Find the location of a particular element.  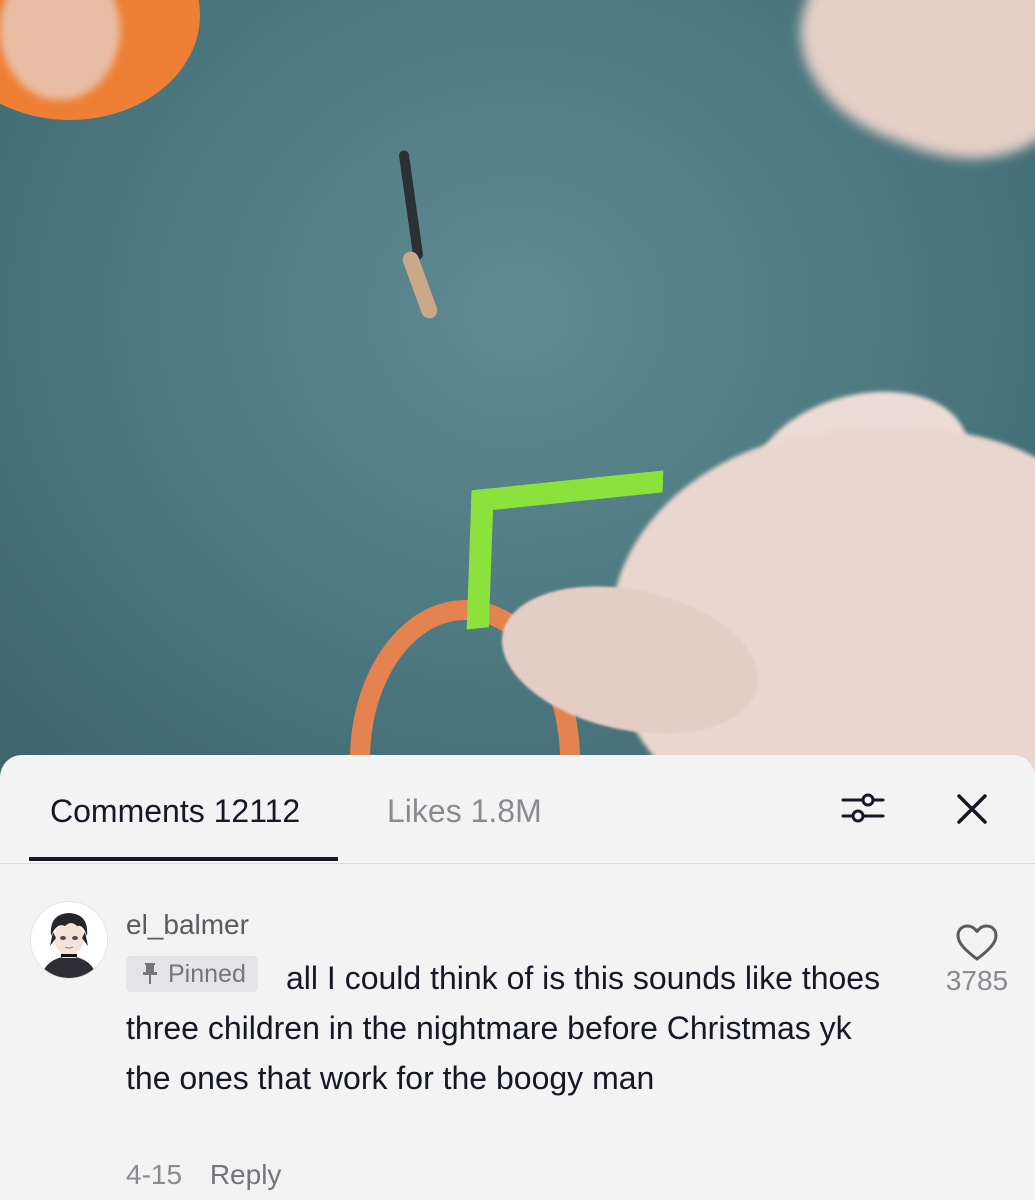

reply-button: Reply is located at coordinates (246, 1174).